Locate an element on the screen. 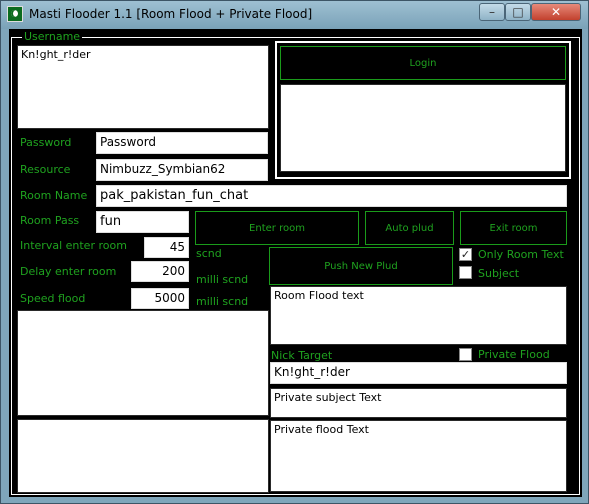  private-flood-textarea: Private flood Text is located at coordinates (418, 456).